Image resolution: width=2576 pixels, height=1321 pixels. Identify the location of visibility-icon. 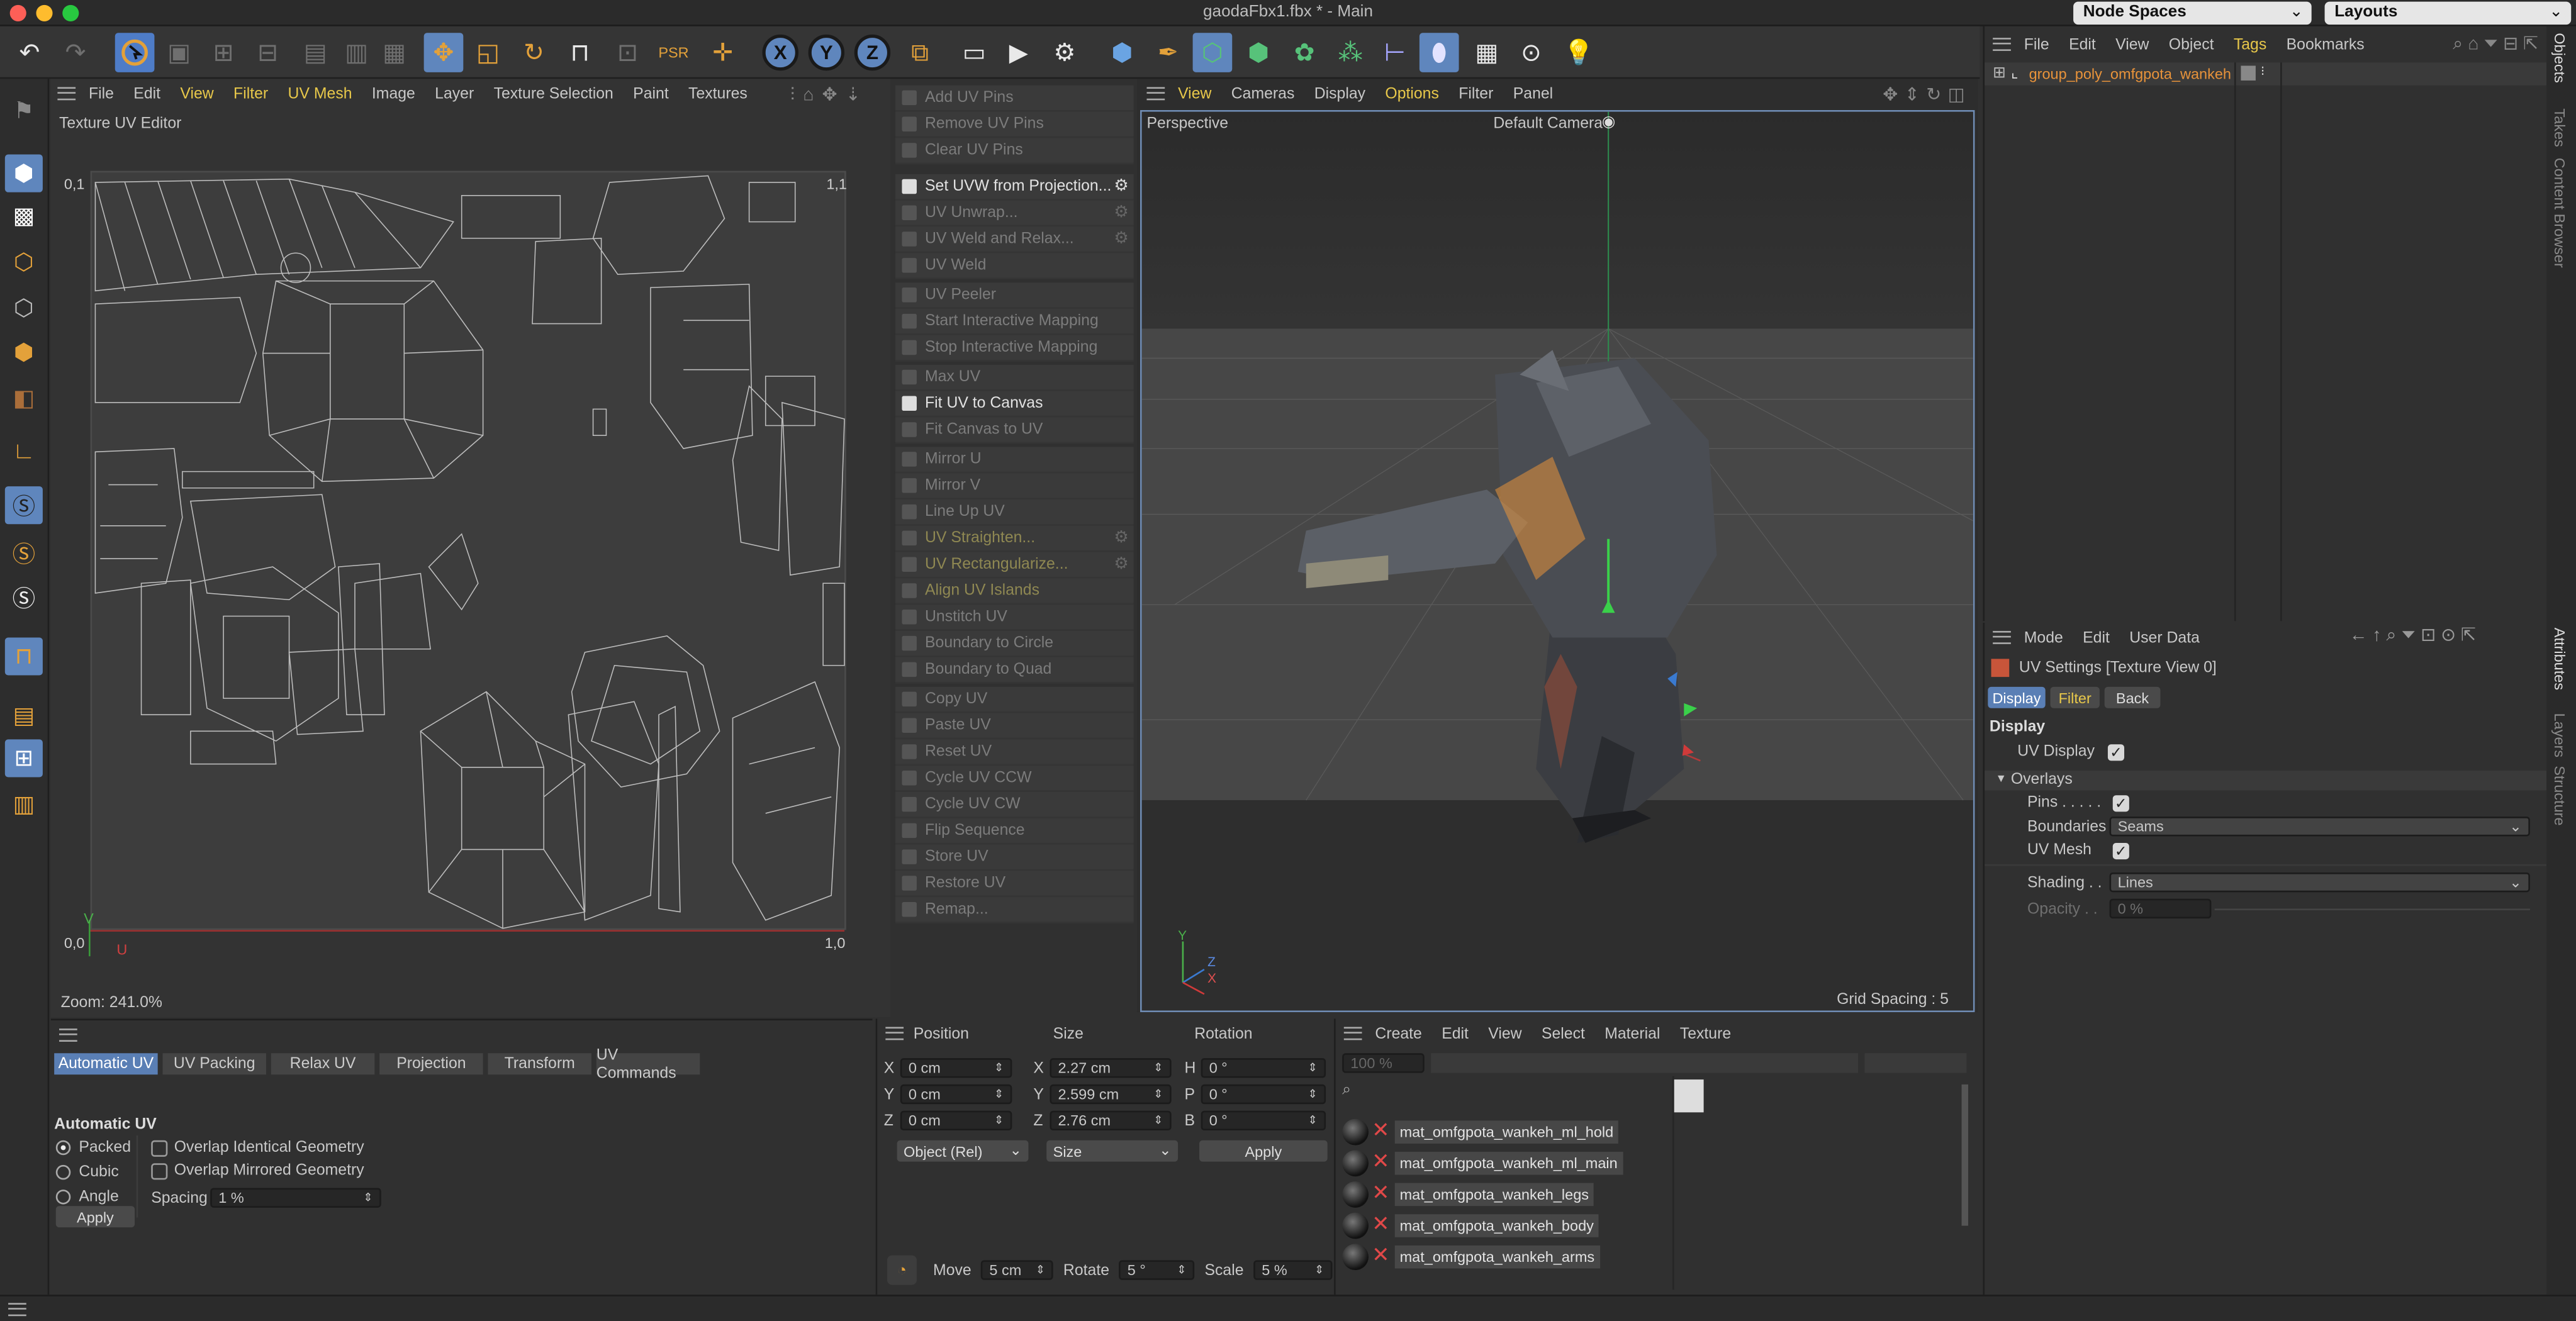
(2248, 73).